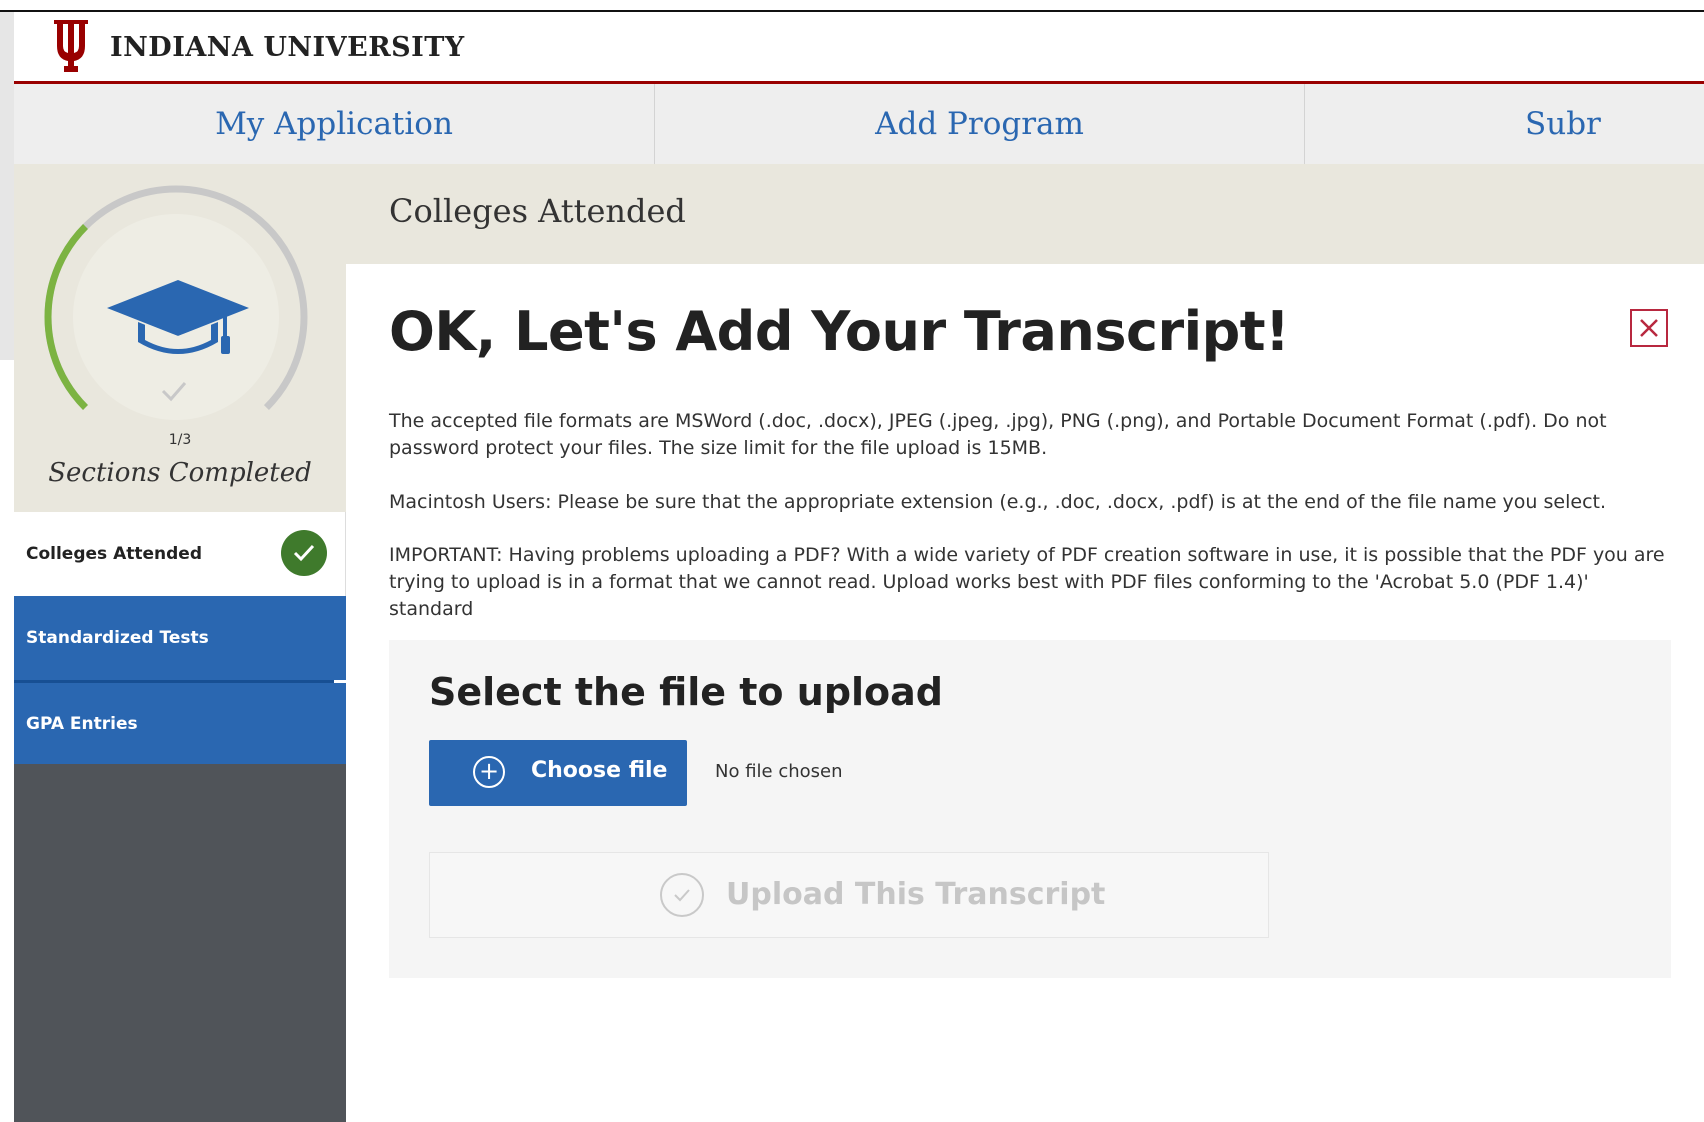  Describe the element at coordinates (537, 211) in the screenshot. I see `section-title: Colleges Attended` at that location.